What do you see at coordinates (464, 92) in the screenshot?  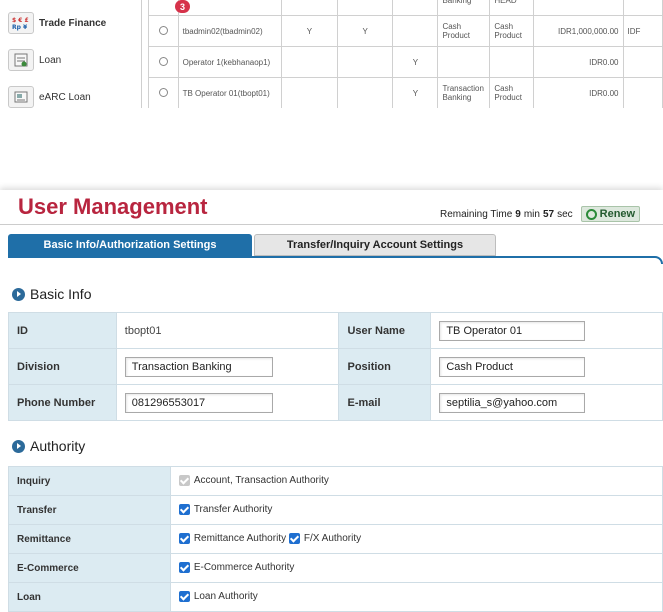 I see `table-cell: Transaction Banking` at bounding box center [464, 92].